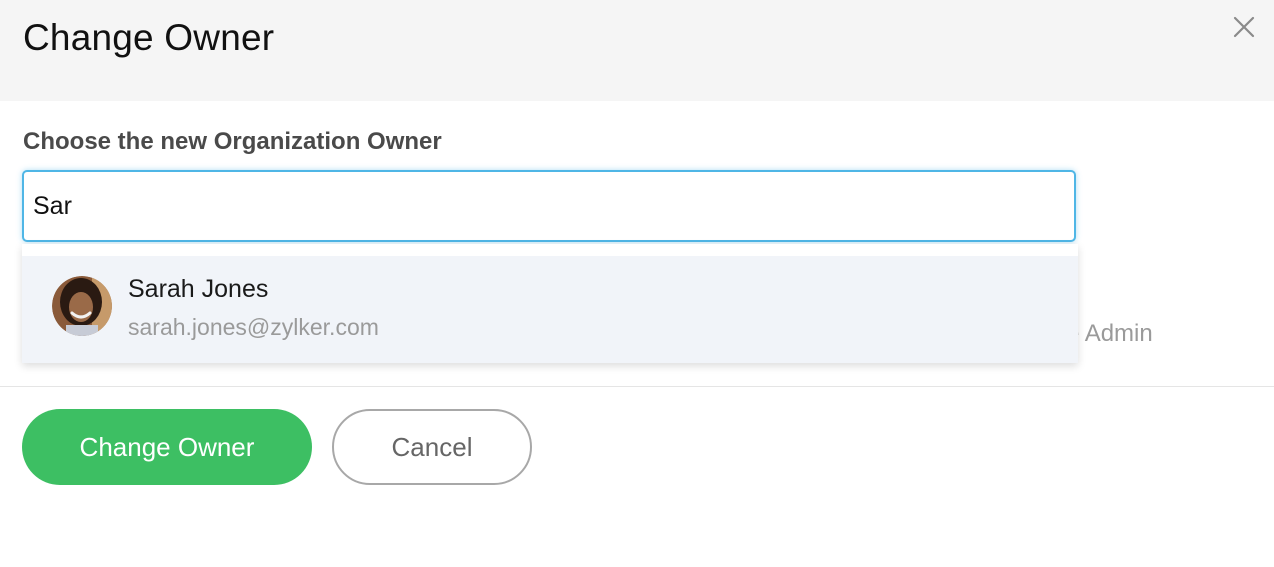 The image size is (1274, 567). I want to click on owner-search-input, so click(549, 206).